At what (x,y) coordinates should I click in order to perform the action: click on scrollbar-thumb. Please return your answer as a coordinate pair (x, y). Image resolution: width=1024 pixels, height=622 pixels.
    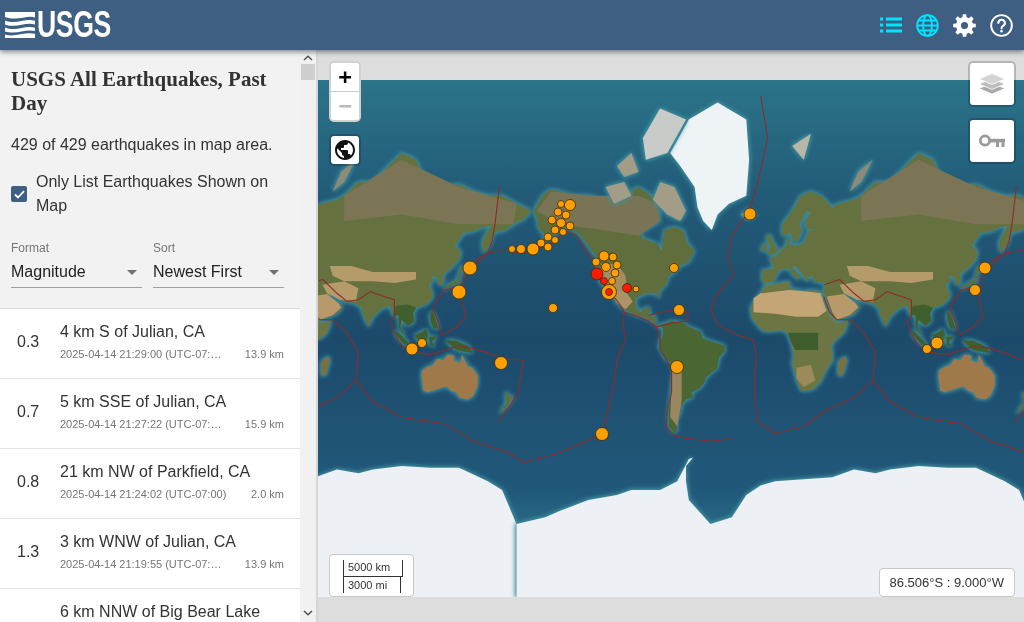
    Looking at the image, I should click on (308, 72).